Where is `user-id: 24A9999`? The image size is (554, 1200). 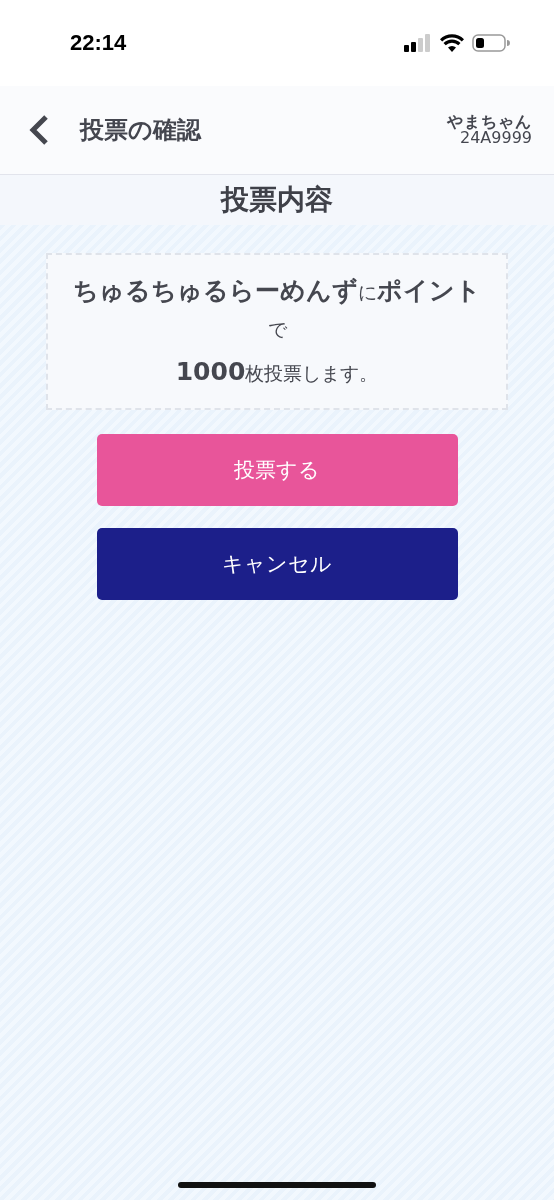
user-id: 24A9999 is located at coordinates (495, 138).